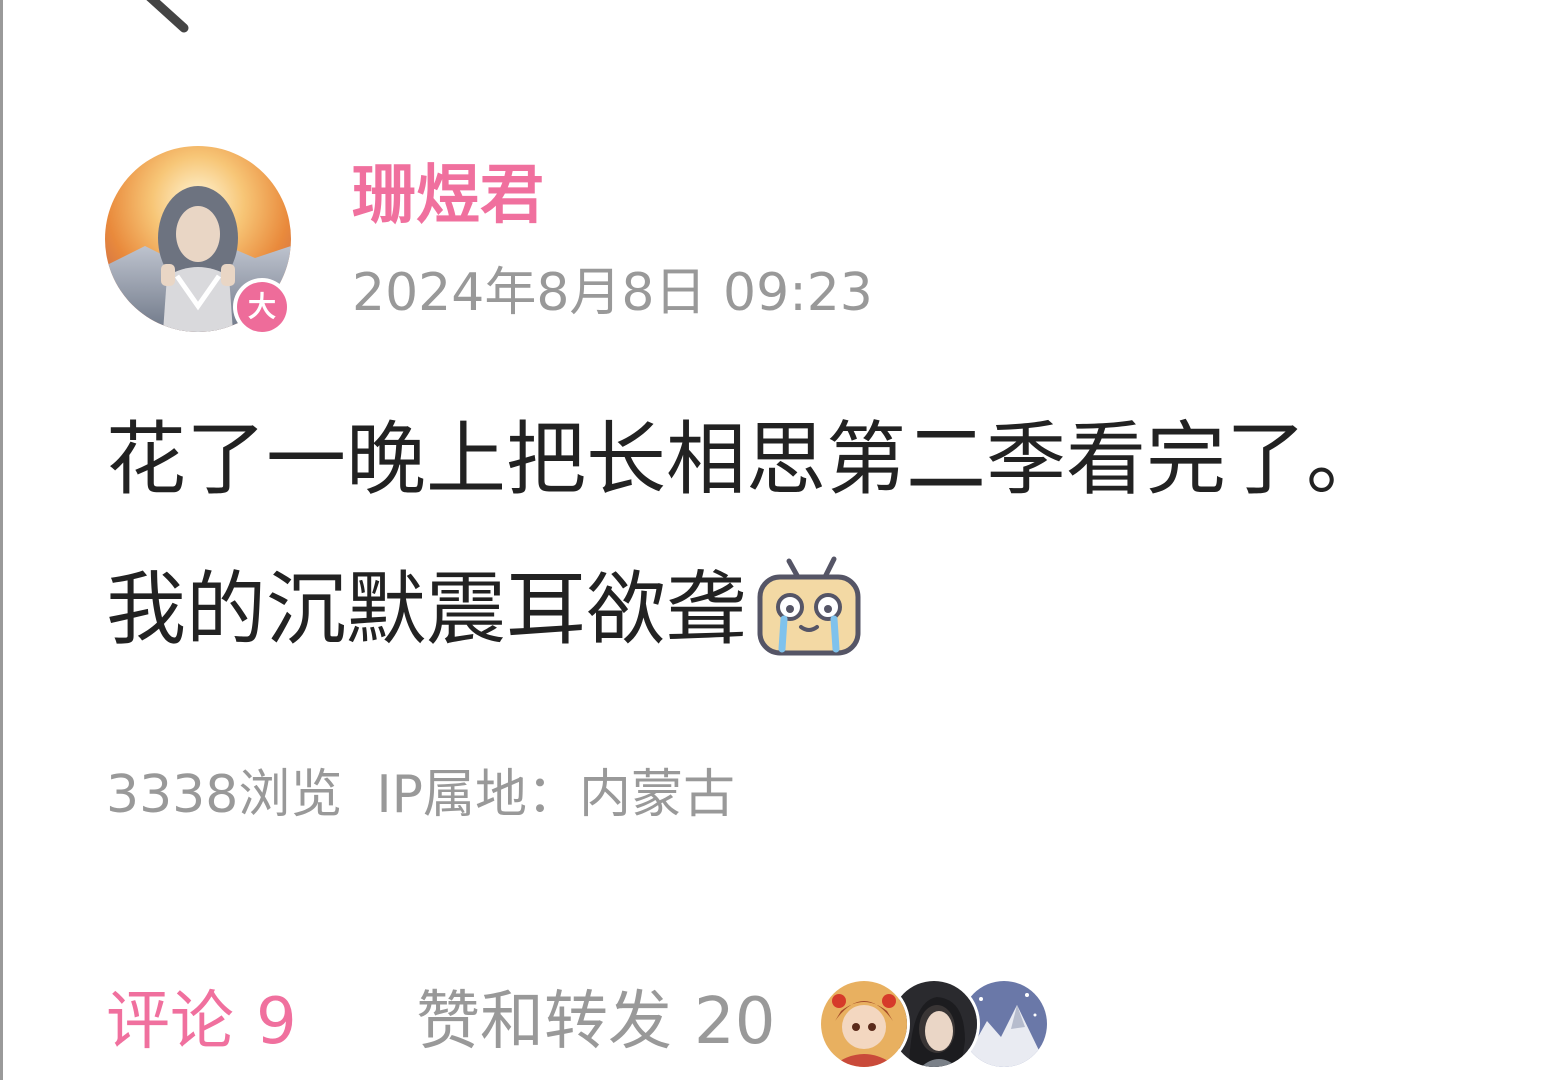  Describe the element at coordinates (1, 540) in the screenshot. I see `left-edge-divider` at that location.